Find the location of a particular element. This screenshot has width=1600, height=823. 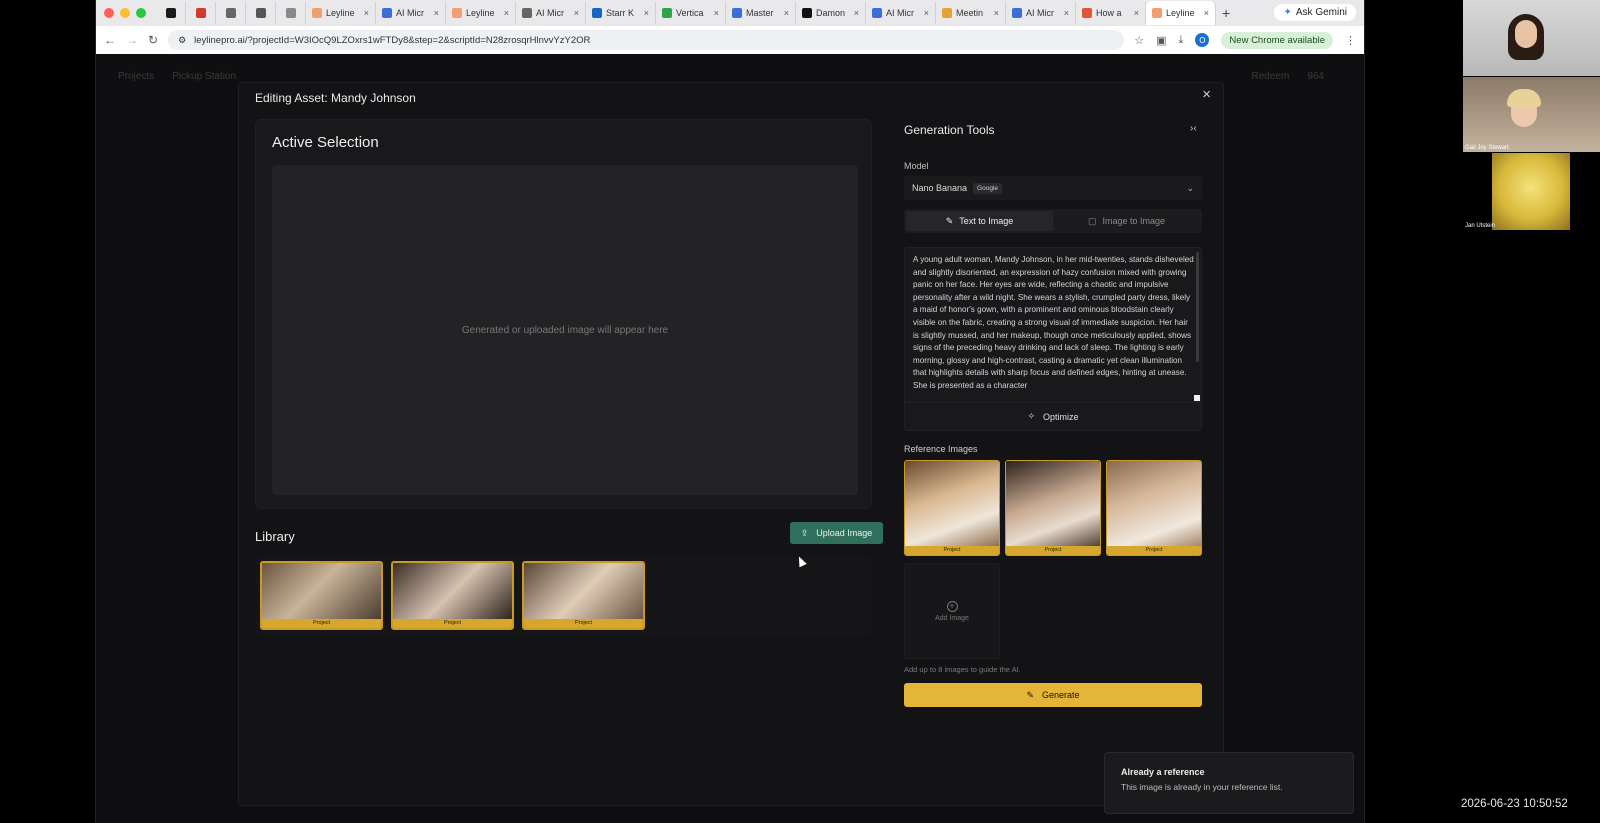

forward-icon: → is located at coordinates (132, 40).